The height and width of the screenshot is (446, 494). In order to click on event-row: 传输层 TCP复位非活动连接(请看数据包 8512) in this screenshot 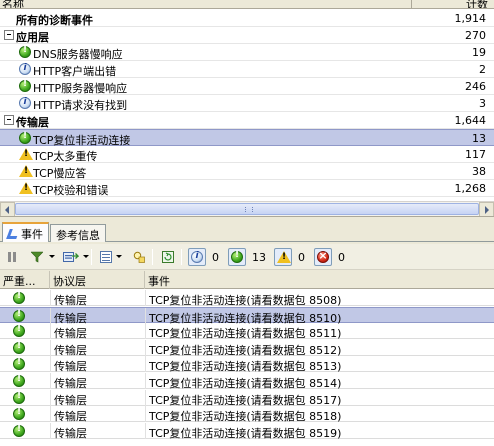, I will do `click(247, 348)`.